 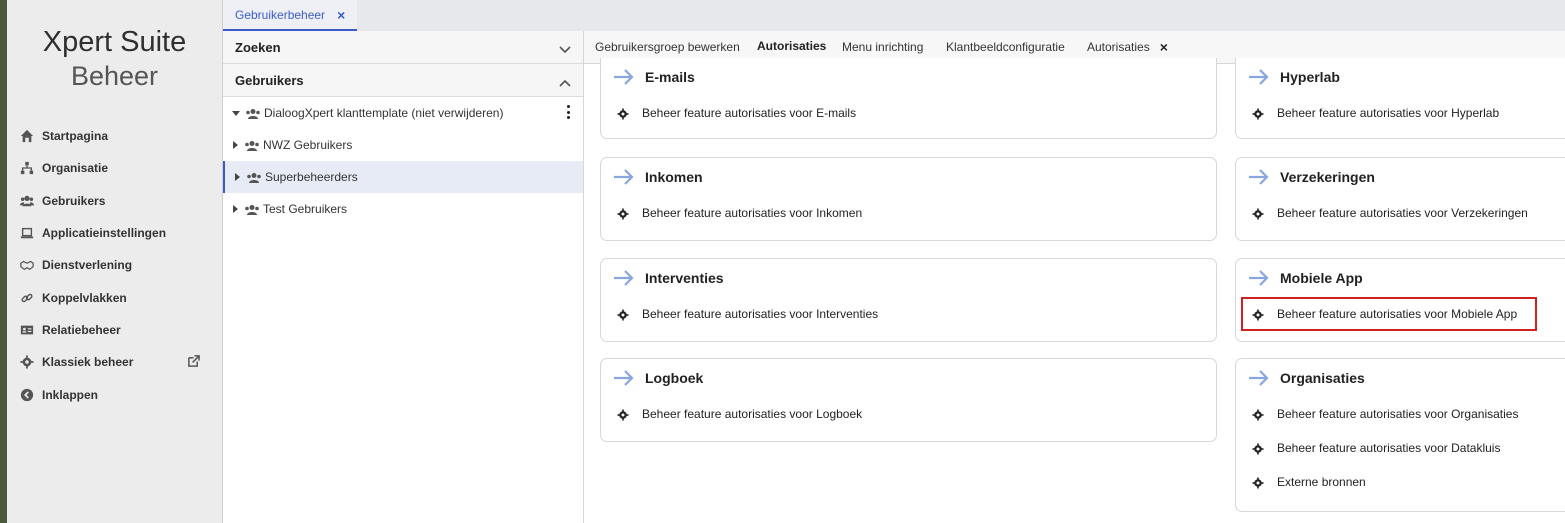 I want to click on app-title: Xpert Suite, so click(x=114, y=42).